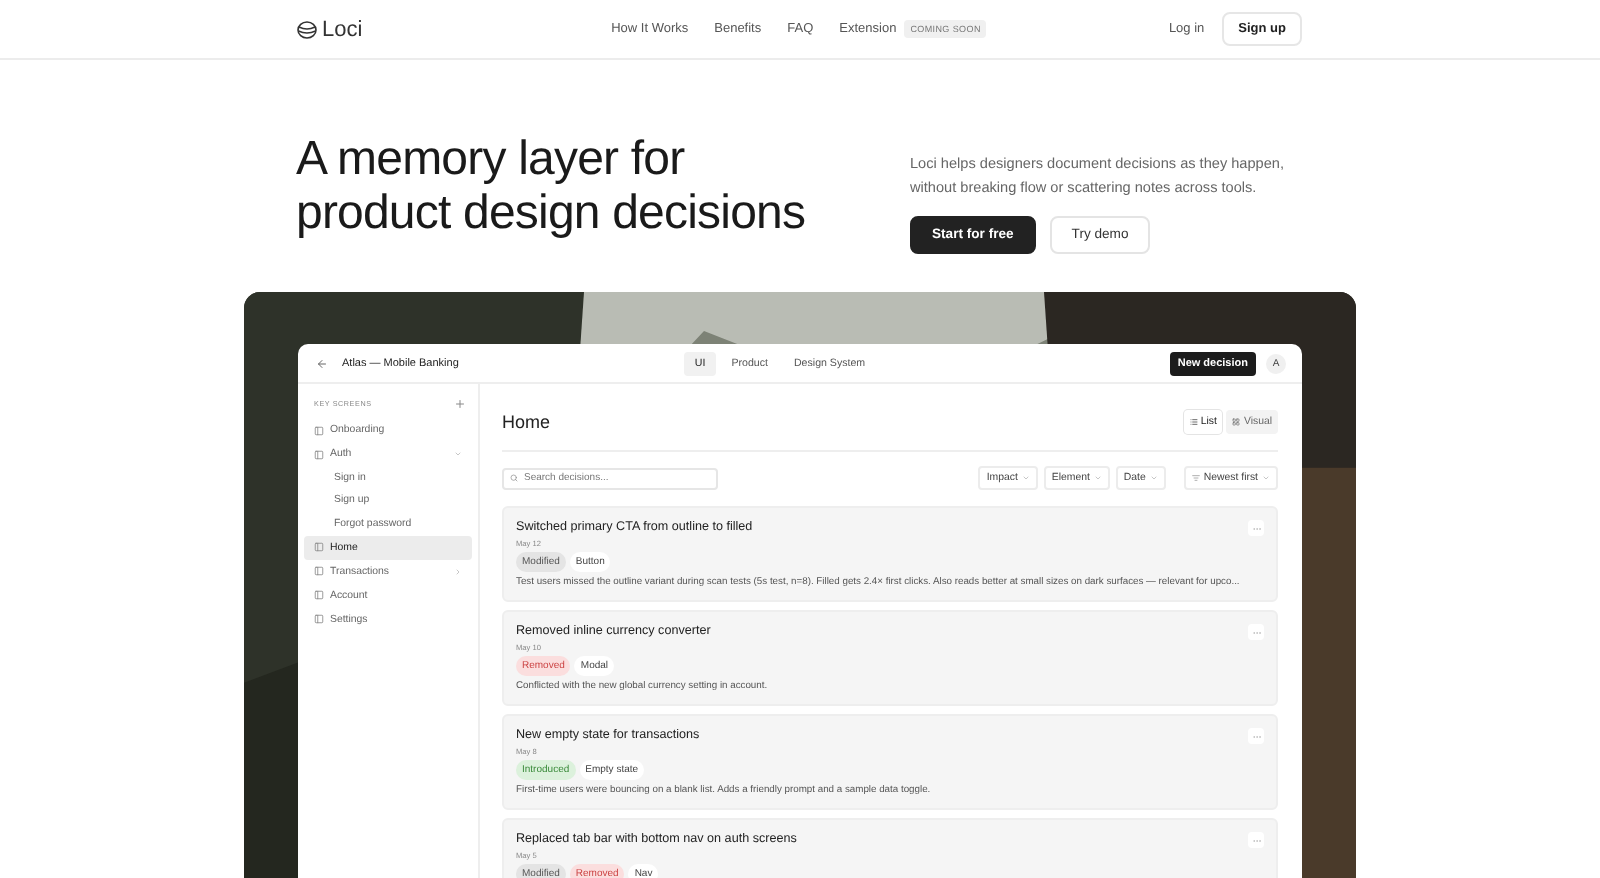 The width and height of the screenshot is (1600, 878). What do you see at coordinates (890, 554) in the screenshot?
I see `decision-card` at bounding box center [890, 554].